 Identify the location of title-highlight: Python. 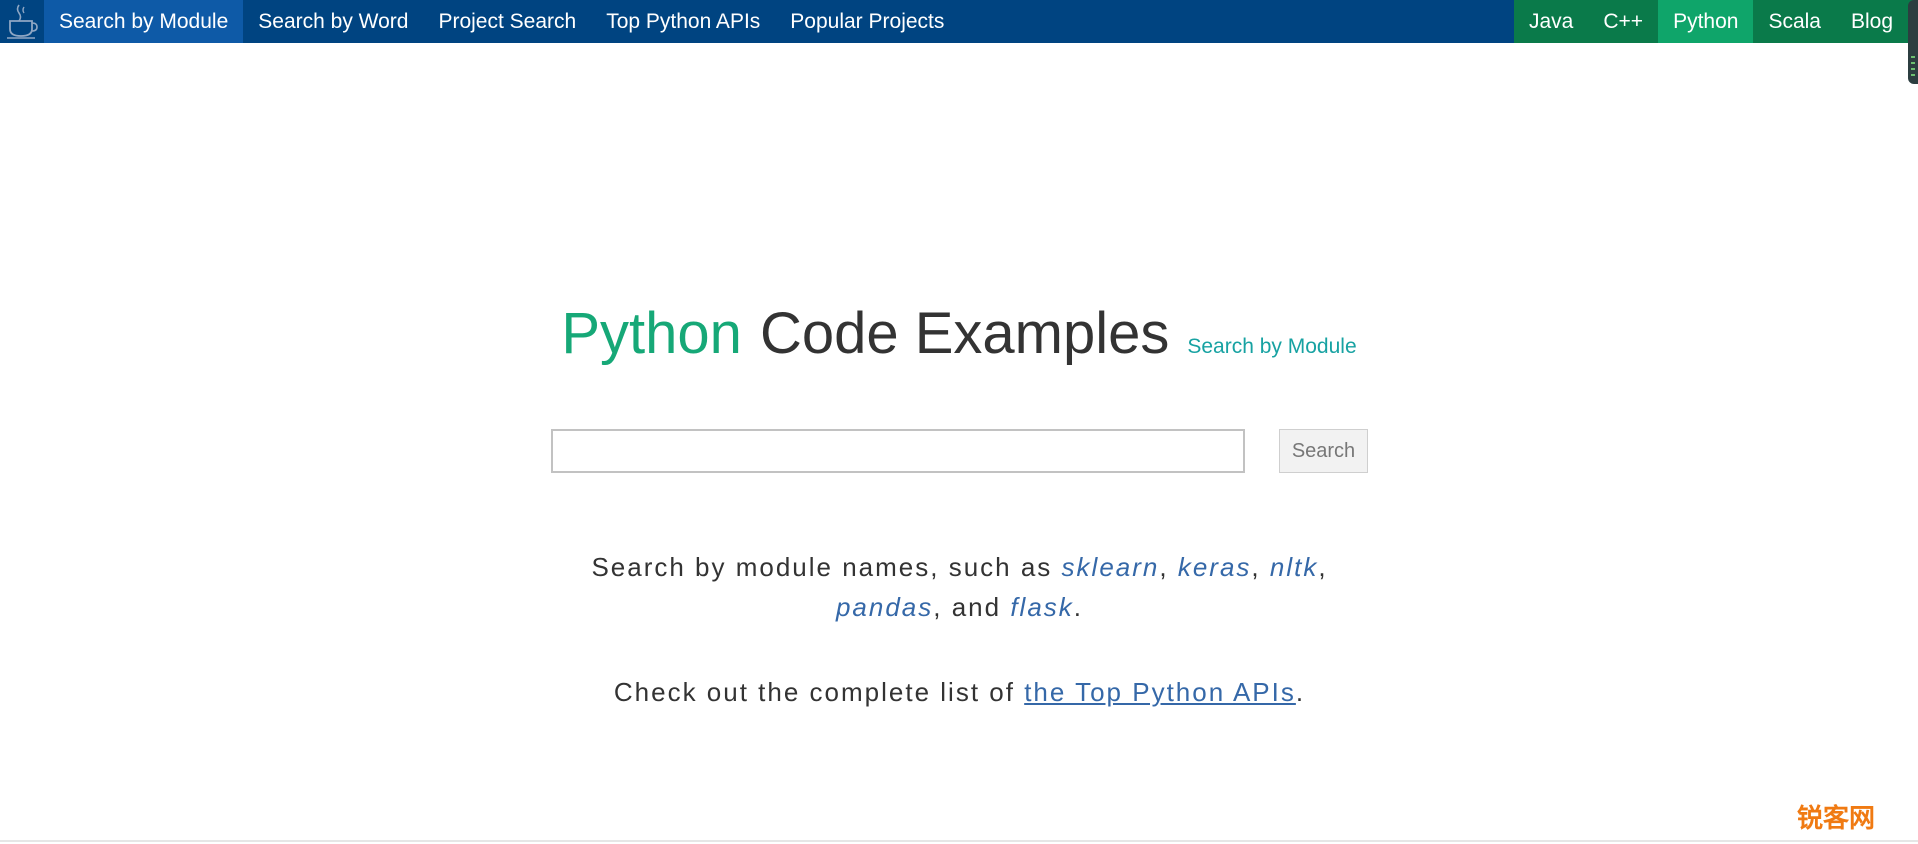
(651, 333).